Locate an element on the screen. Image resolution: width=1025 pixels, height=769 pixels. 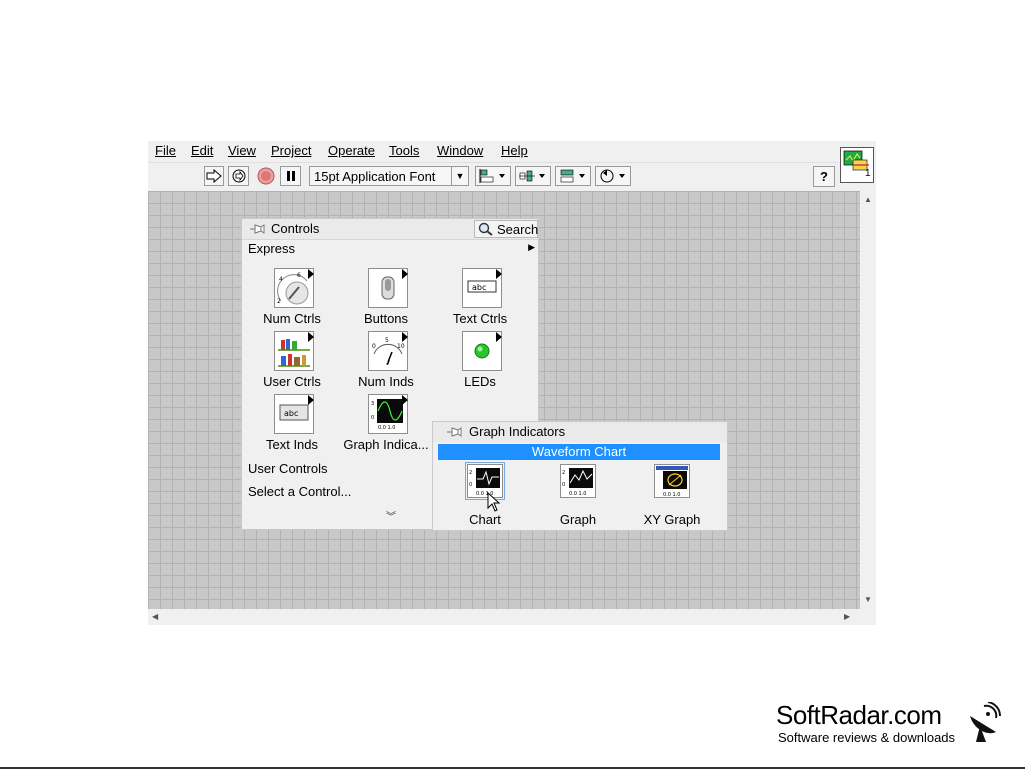
controls-palette-title-bar: Controls Search is located at coordinates (390, 229).